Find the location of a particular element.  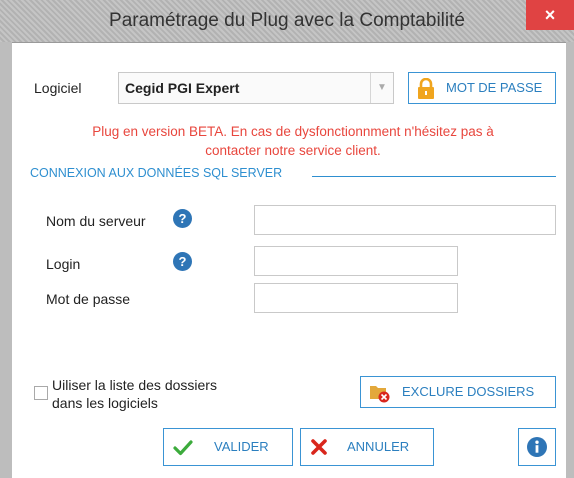

section-divider is located at coordinates (434, 176).